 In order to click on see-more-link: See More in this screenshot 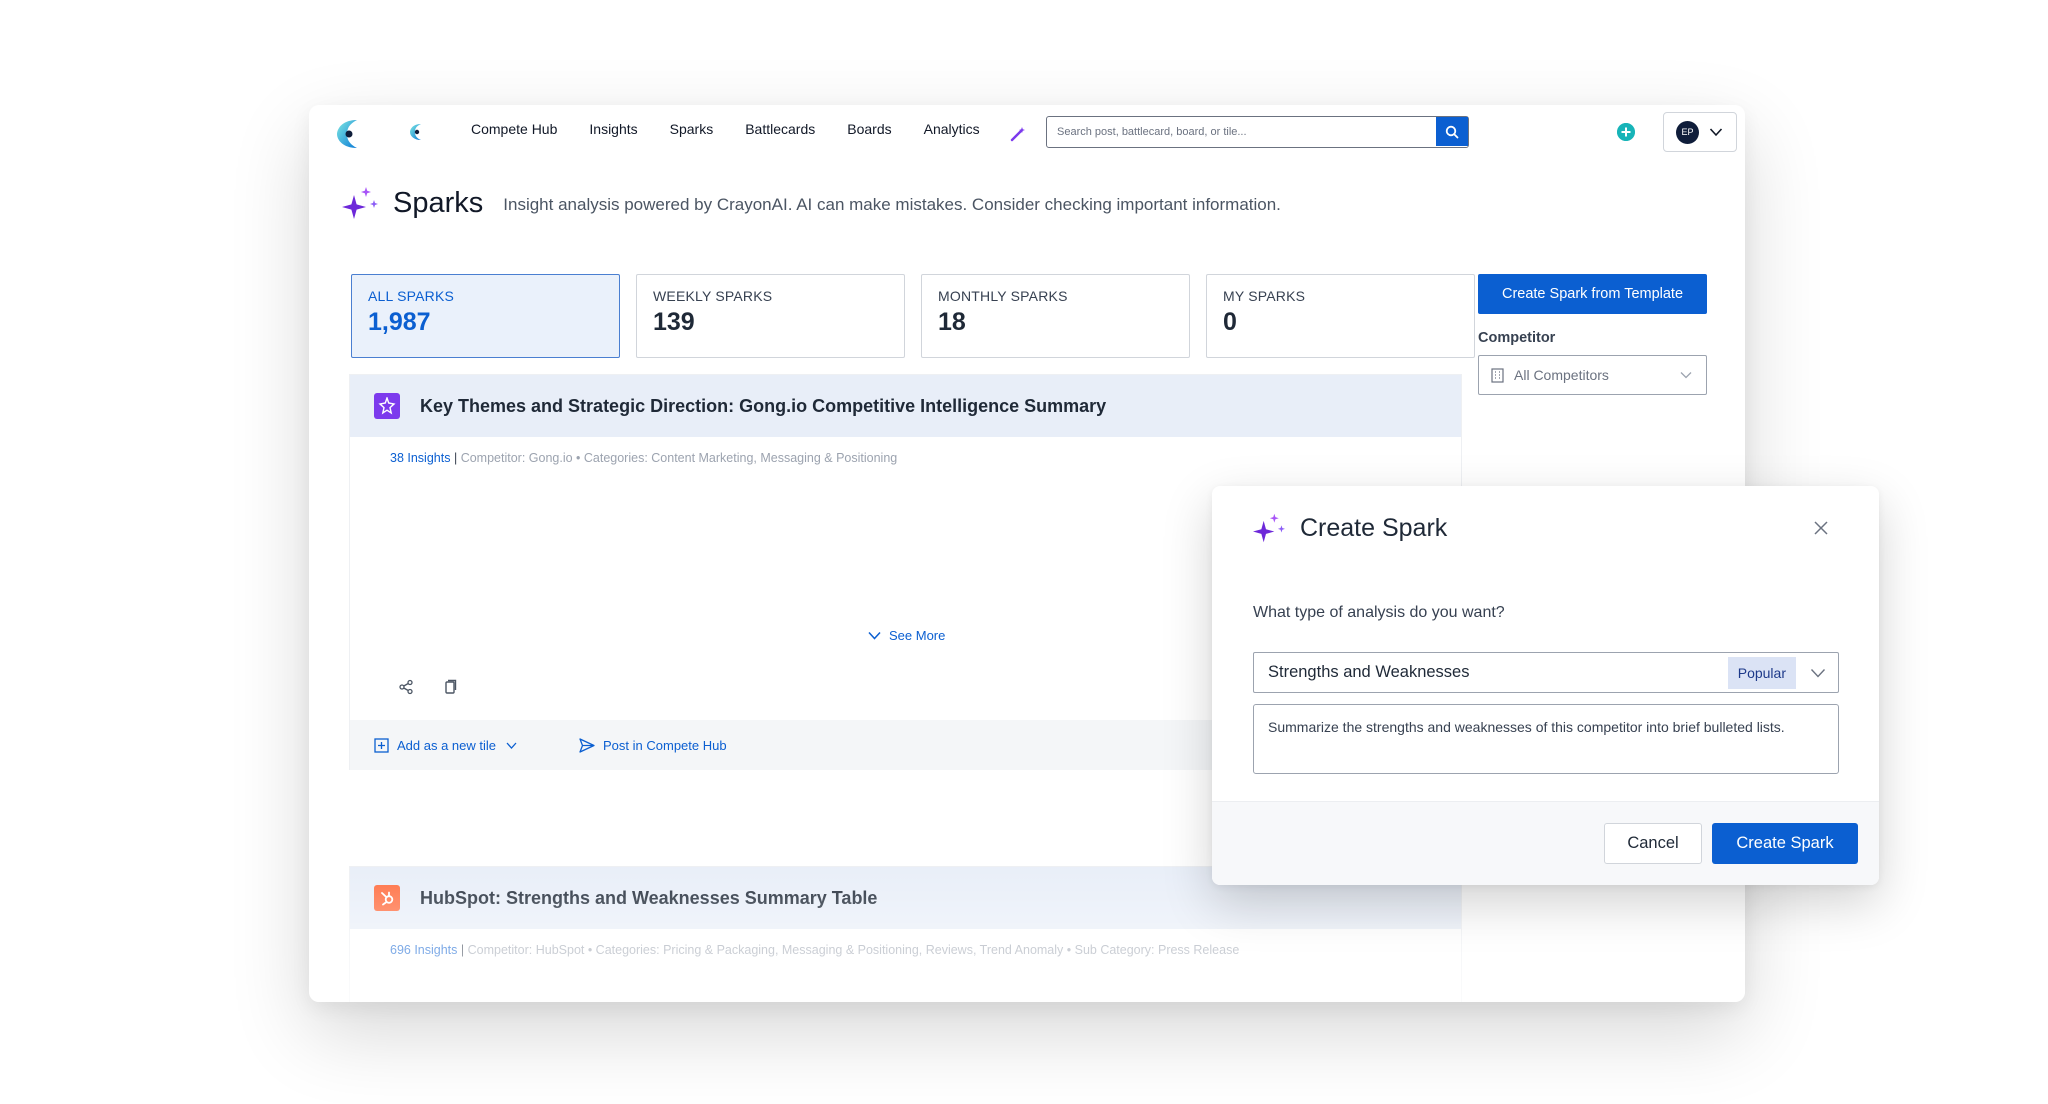, I will do `click(906, 635)`.